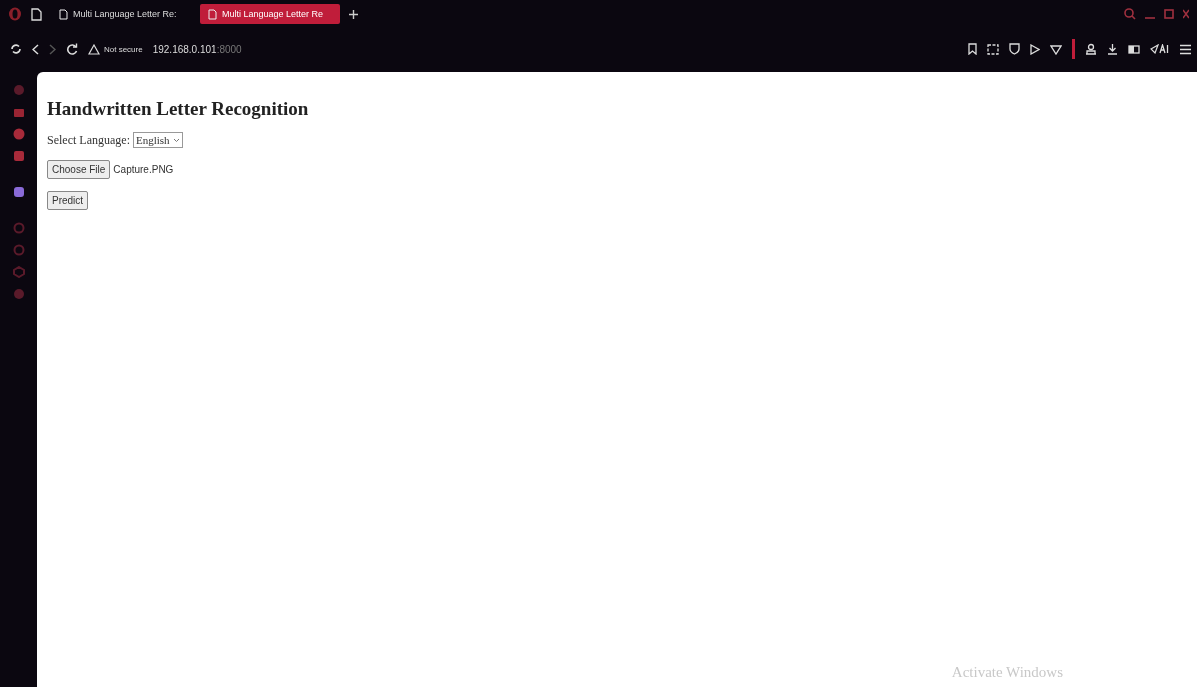 The image size is (1197, 687). Describe the element at coordinates (121, 14) in the screenshot. I see `browser-tab: Multi Language Letter Re:` at that location.